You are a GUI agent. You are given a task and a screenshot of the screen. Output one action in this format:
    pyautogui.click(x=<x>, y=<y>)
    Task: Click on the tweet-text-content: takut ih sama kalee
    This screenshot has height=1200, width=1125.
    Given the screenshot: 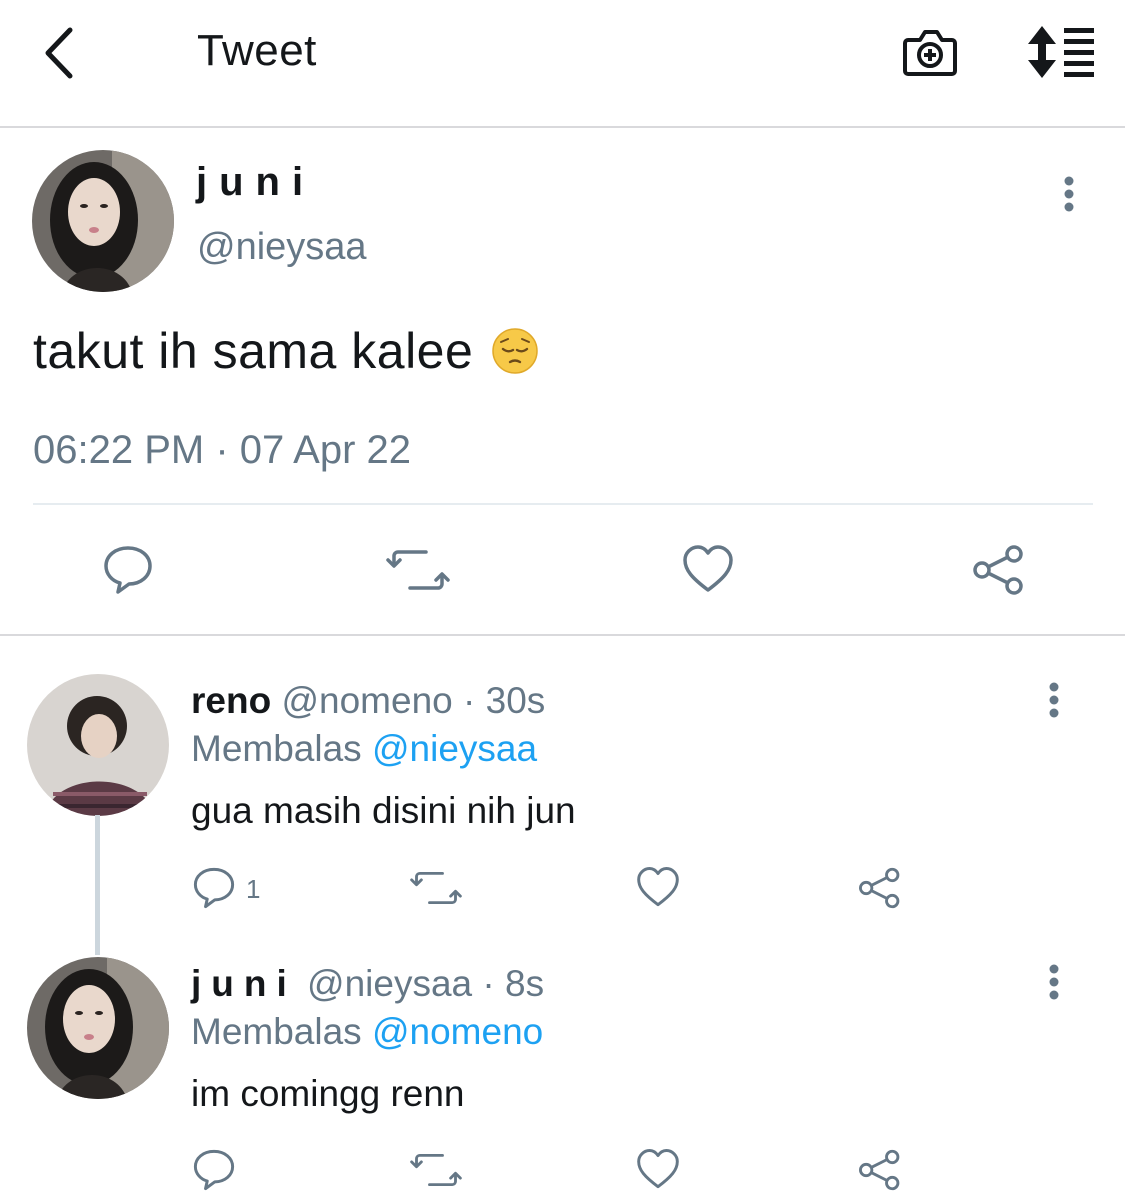 What is the action you would take?
    pyautogui.click(x=253, y=351)
    